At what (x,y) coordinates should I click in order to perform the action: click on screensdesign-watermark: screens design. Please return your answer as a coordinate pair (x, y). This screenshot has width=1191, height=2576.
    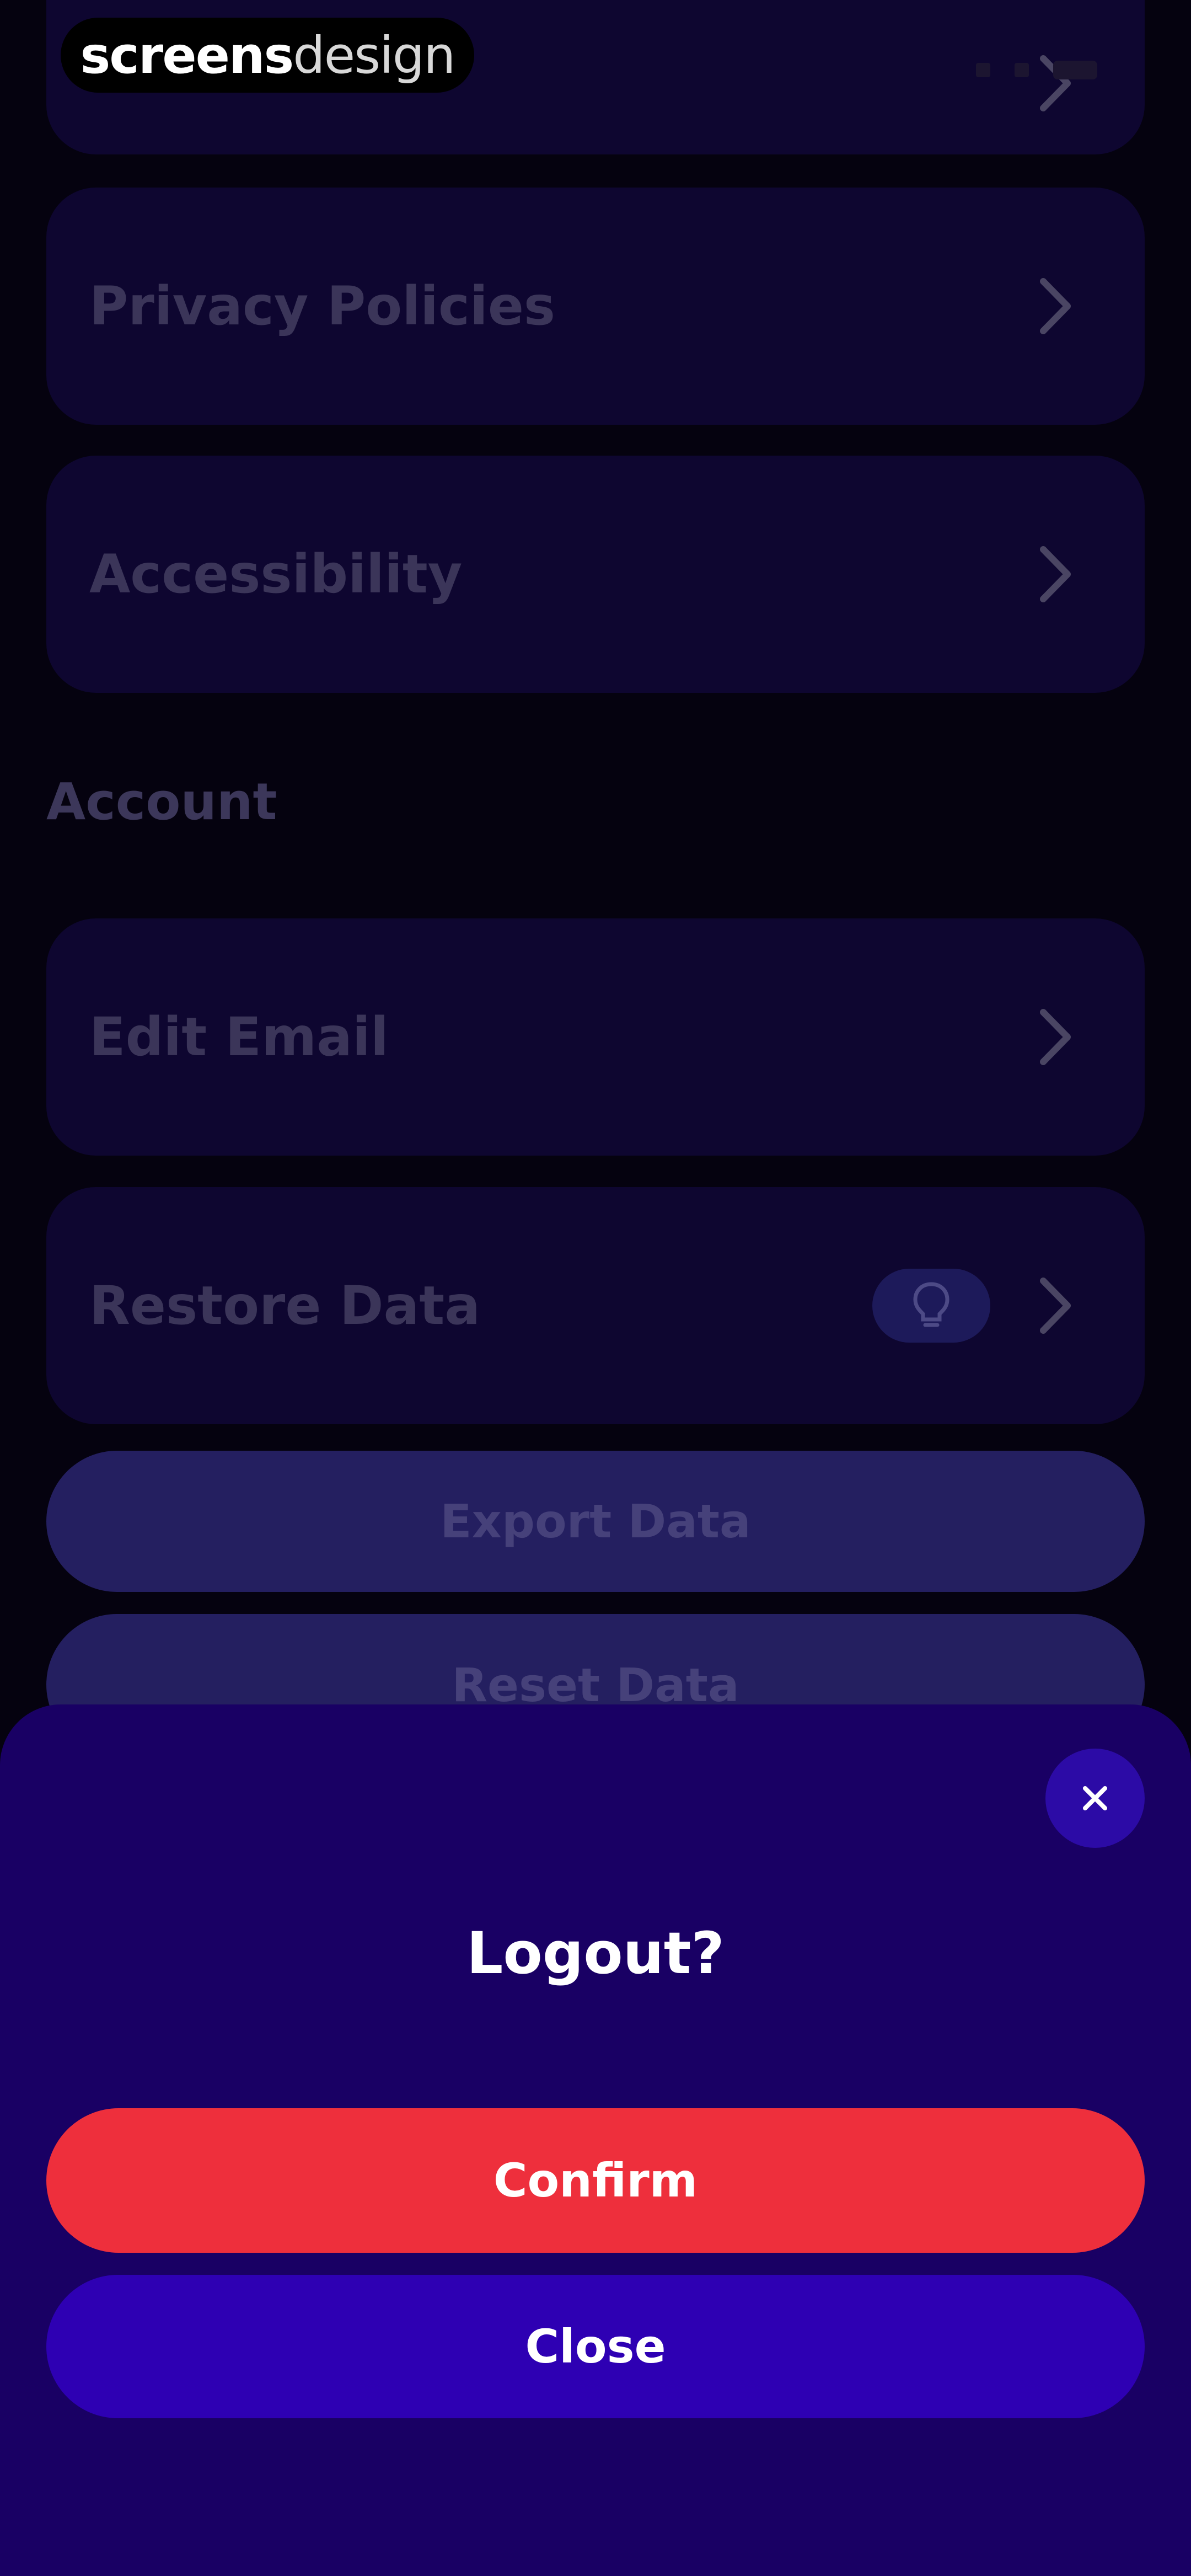
    Looking at the image, I should click on (267, 55).